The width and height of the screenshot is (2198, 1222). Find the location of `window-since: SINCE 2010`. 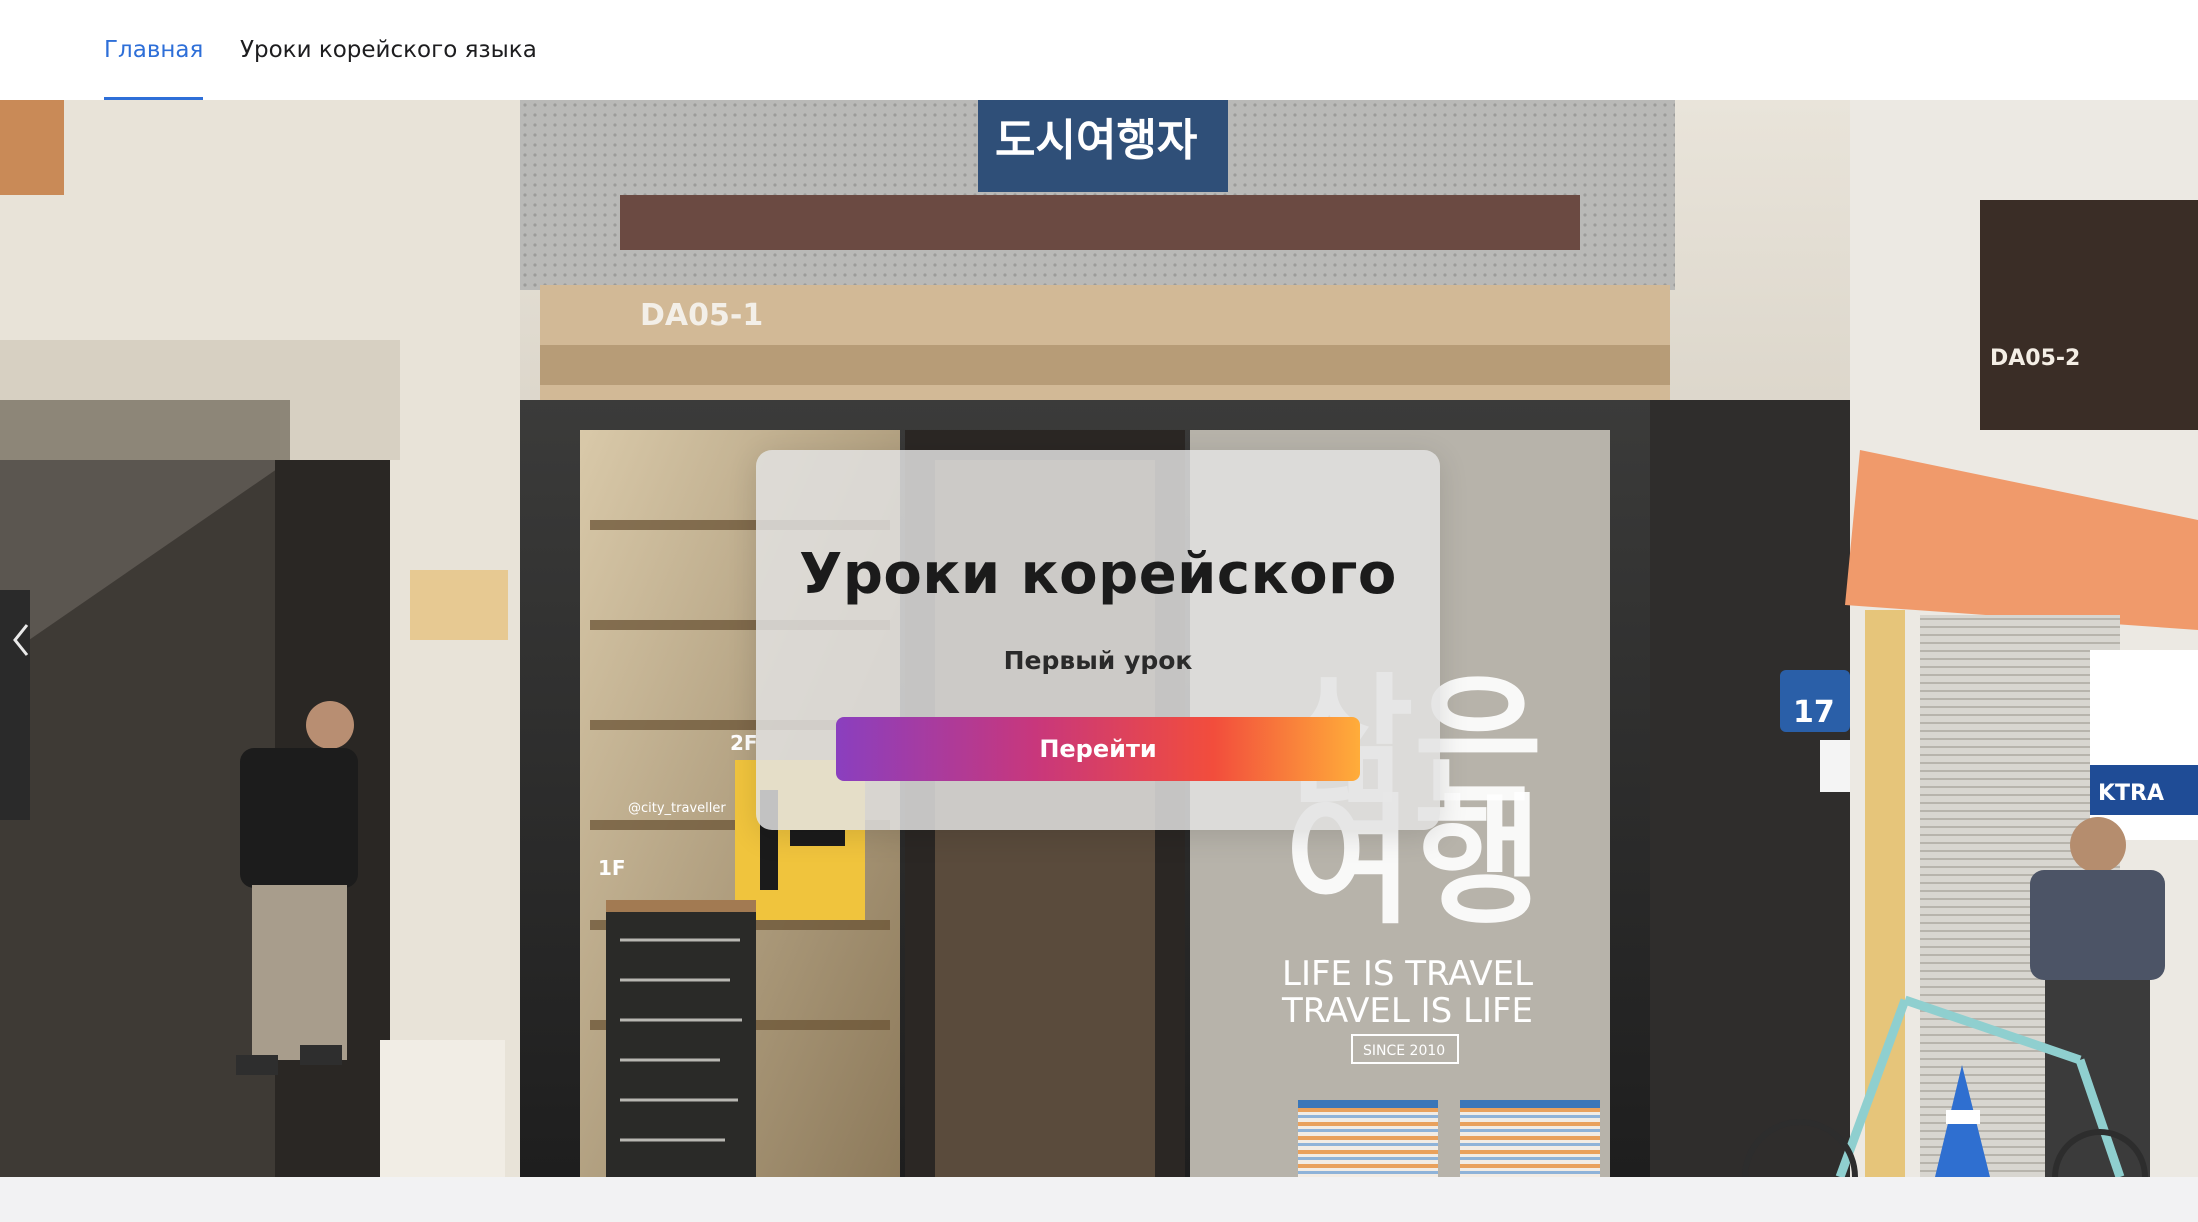

window-since: SINCE 2010 is located at coordinates (1404, 1051).